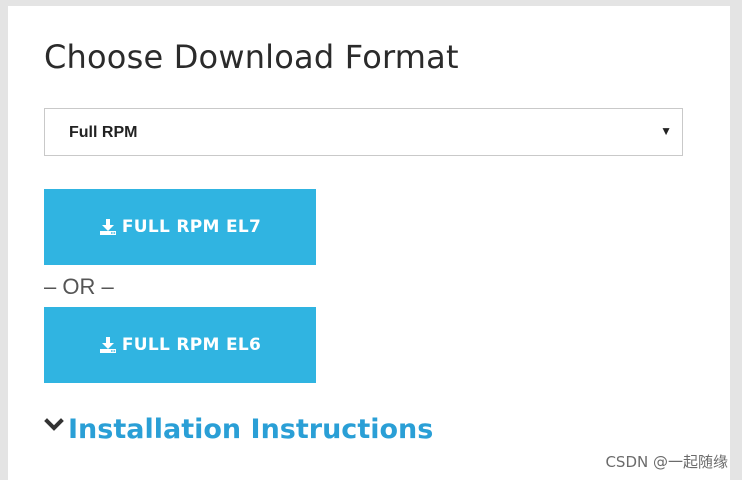 This screenshot has width=742, height=480. What do you see at coordinates (666, 462) in the screenshot?
I see `watermark: CSDN @一起随缘` at bounding box center [666, 462].